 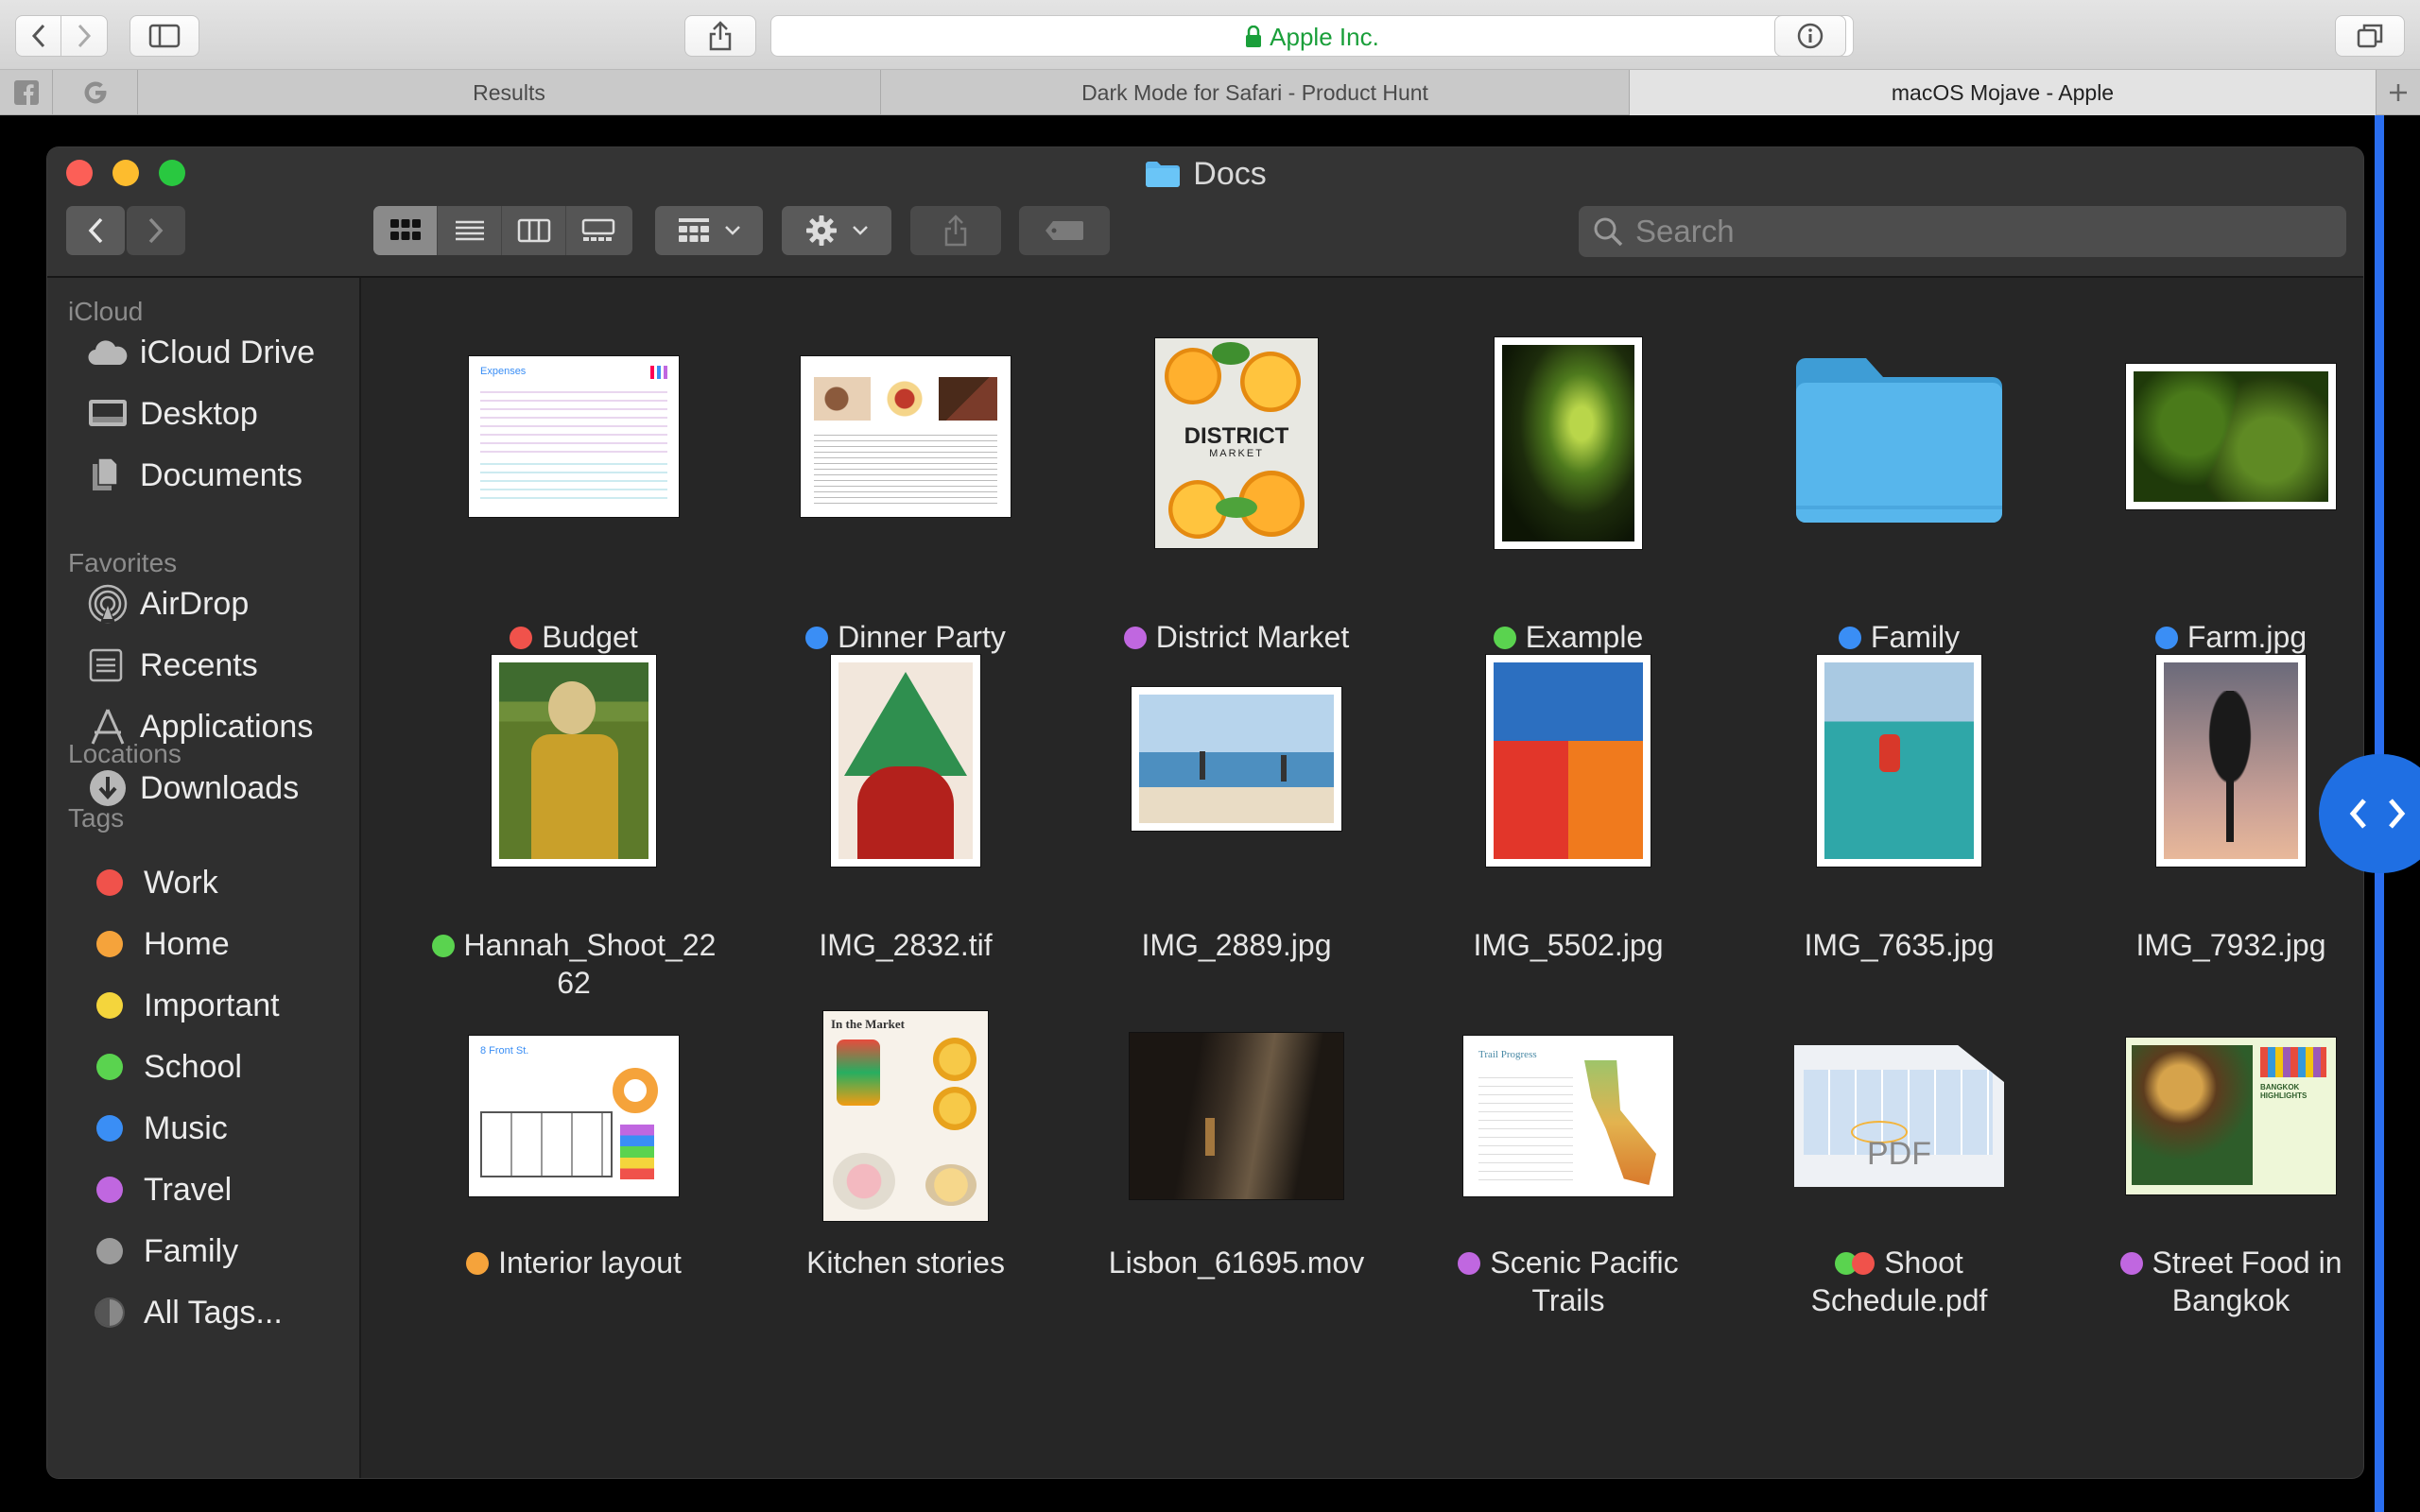 What do you see at coordinates (220, 787) in the screenshot?
I see `sidebar-item-label: Downloads` at bounding box center [220, 787].